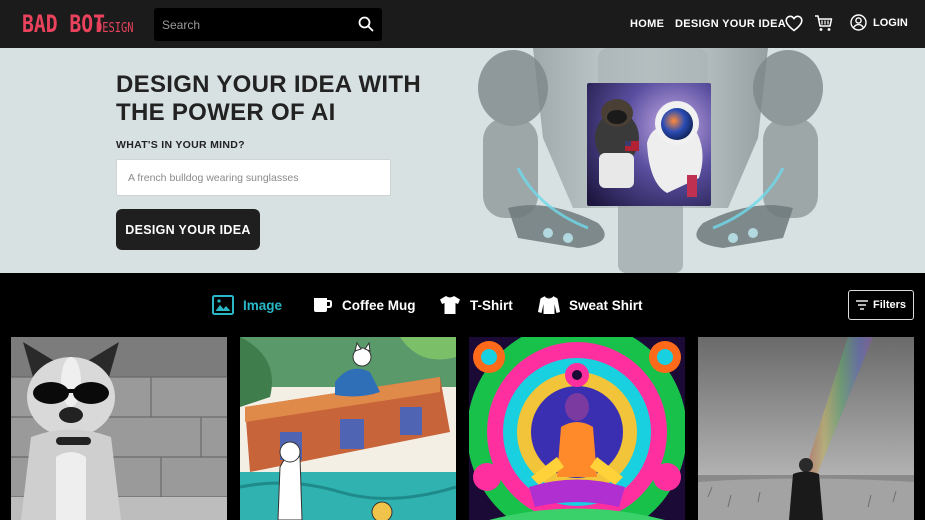  What do you see at coordinates (858, 22) in the screenshot?
I see `user-circle-icon` at bounding box center [858, 22].